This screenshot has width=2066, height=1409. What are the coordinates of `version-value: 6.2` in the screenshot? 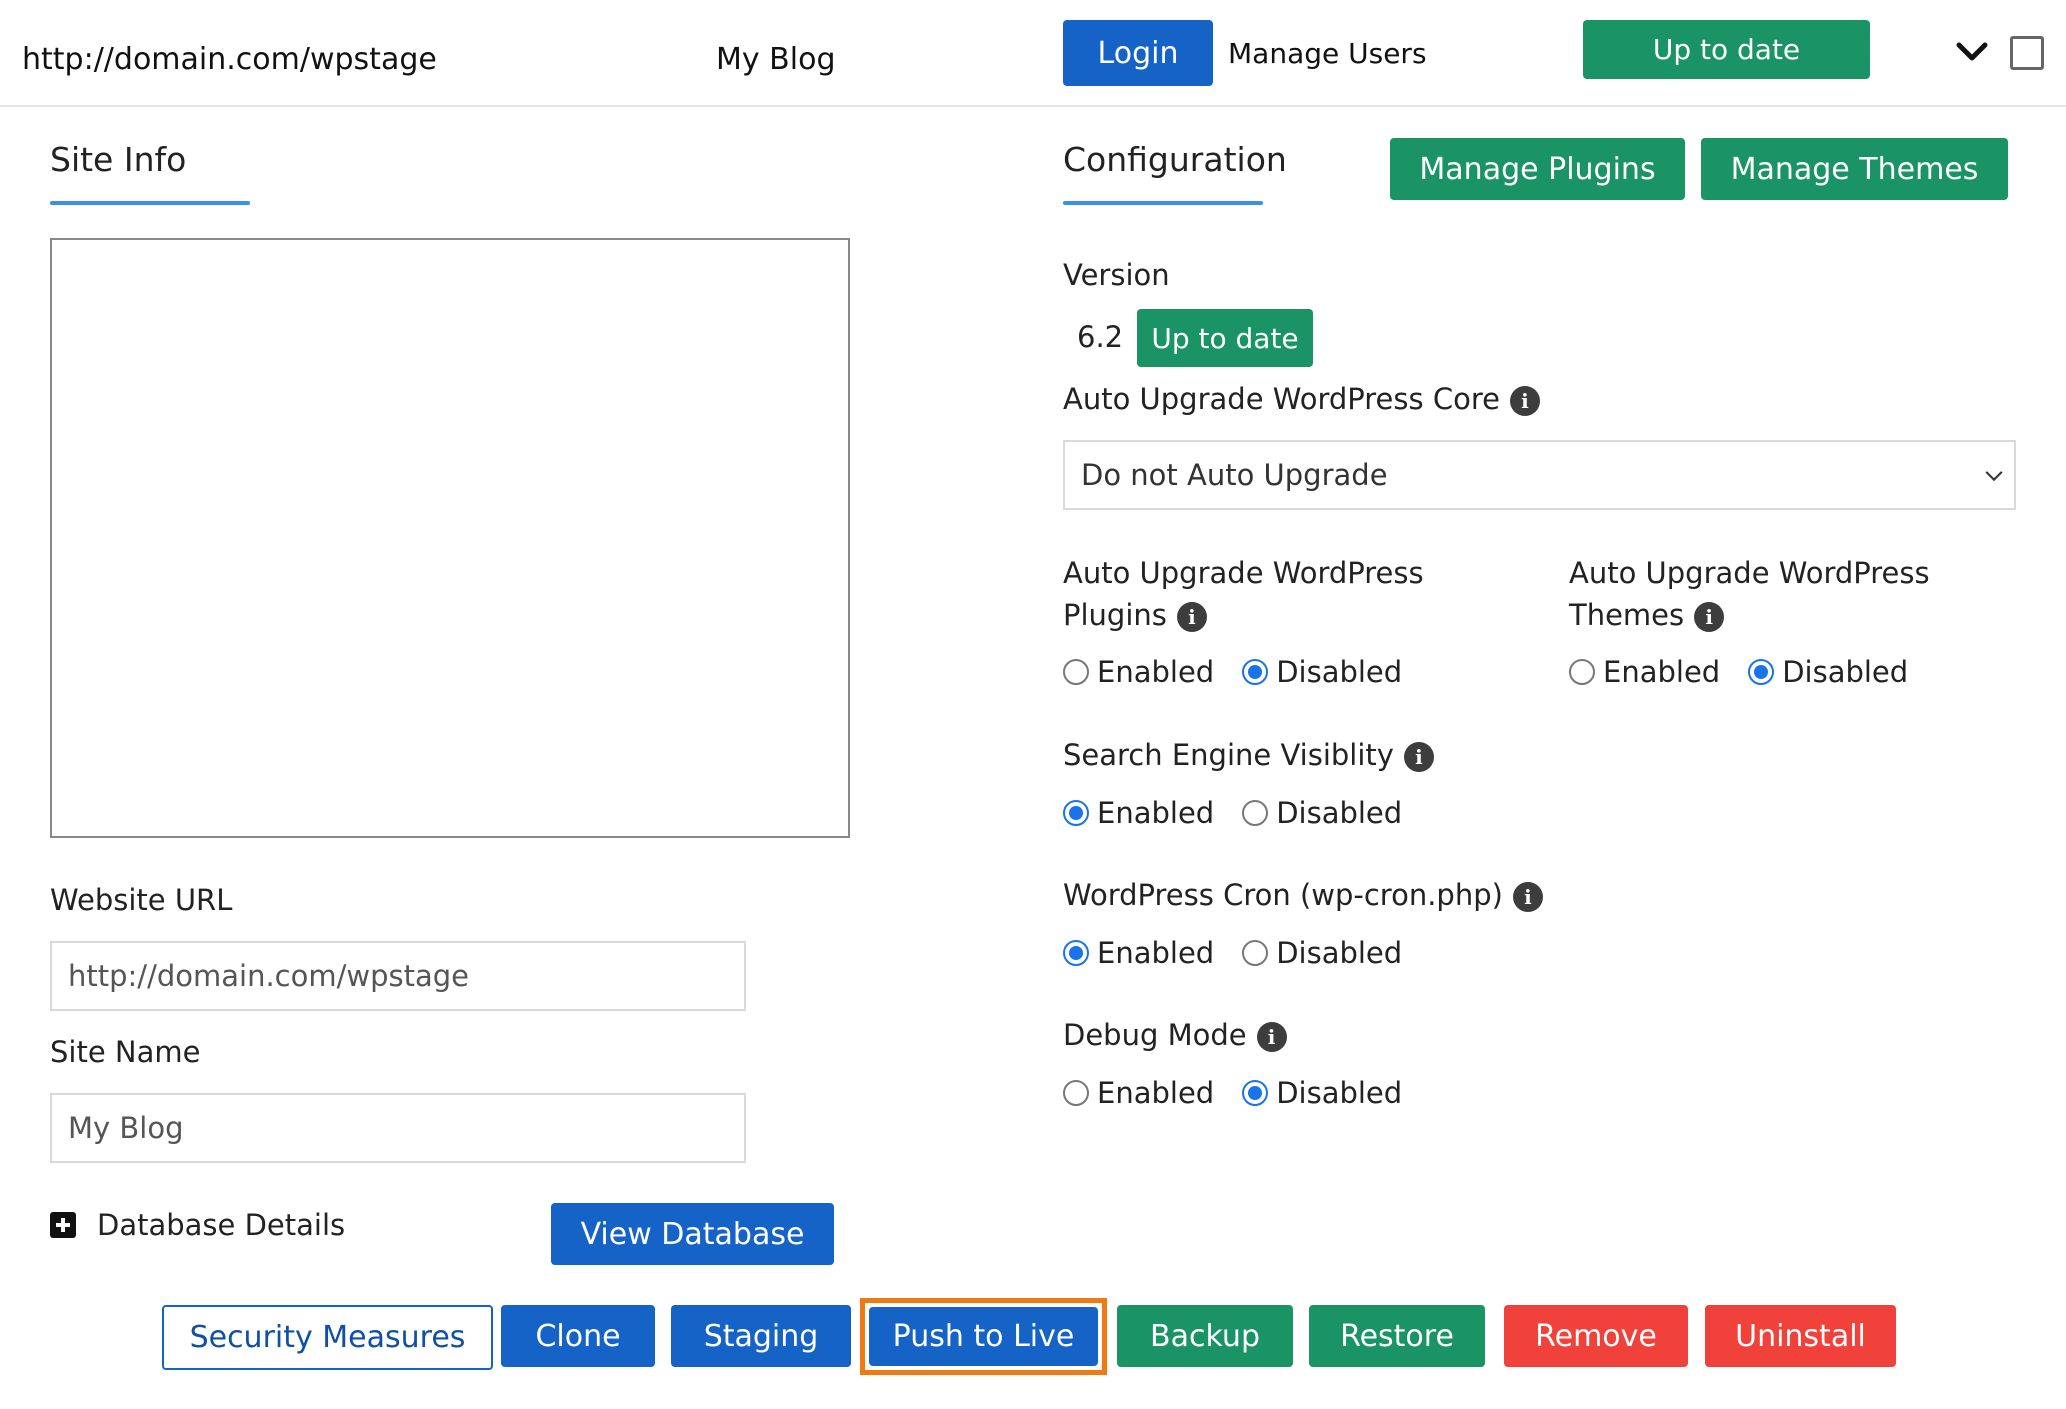 It's located at (1100, 337).